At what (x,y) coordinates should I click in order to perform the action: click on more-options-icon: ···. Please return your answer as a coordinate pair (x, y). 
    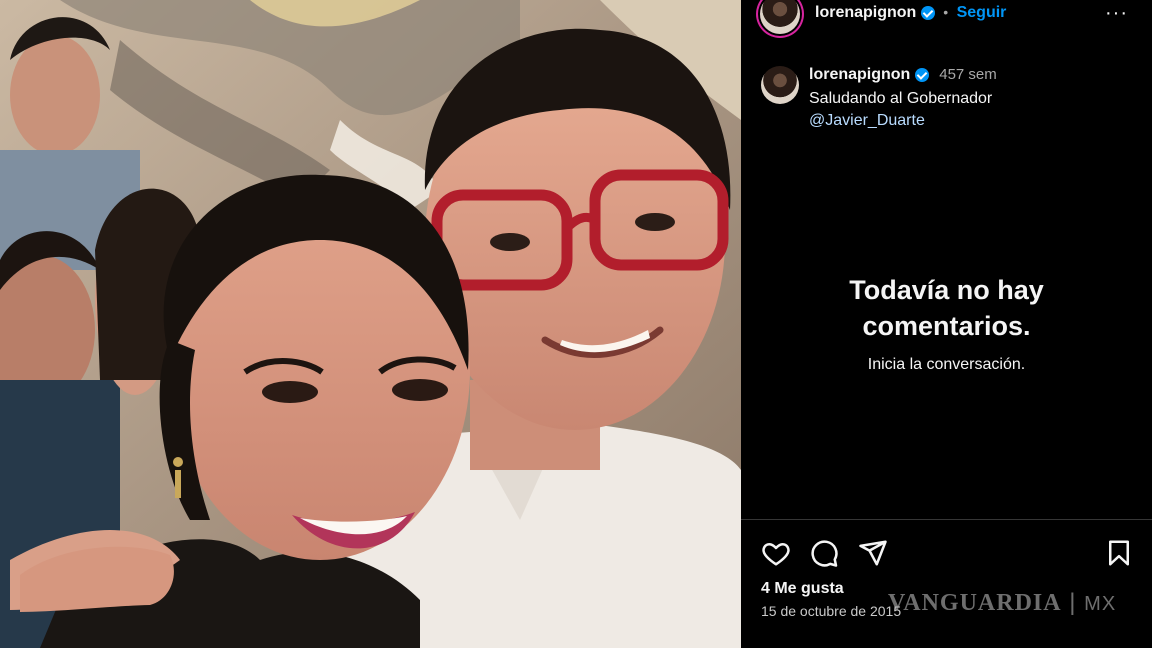
    Looking at the image, I should click on (1116, 13).